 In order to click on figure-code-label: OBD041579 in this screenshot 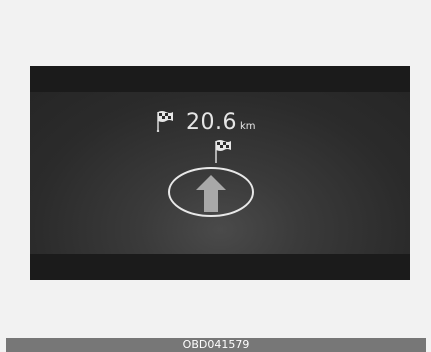, I will do `click(216, 345)`.